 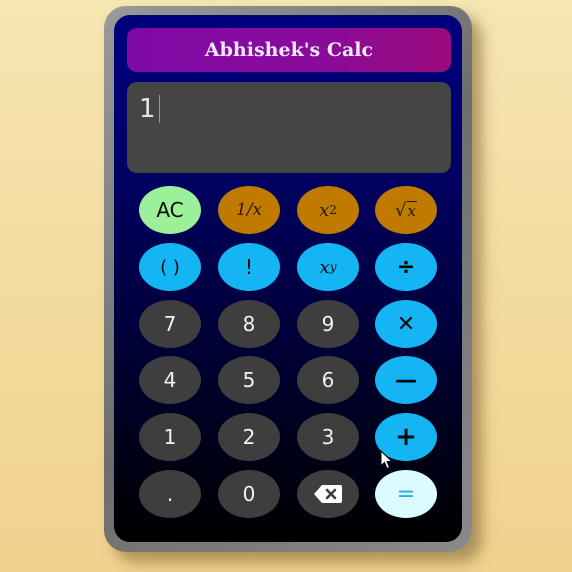 I want to click on equals-label: =, so click(x=406, y=494).